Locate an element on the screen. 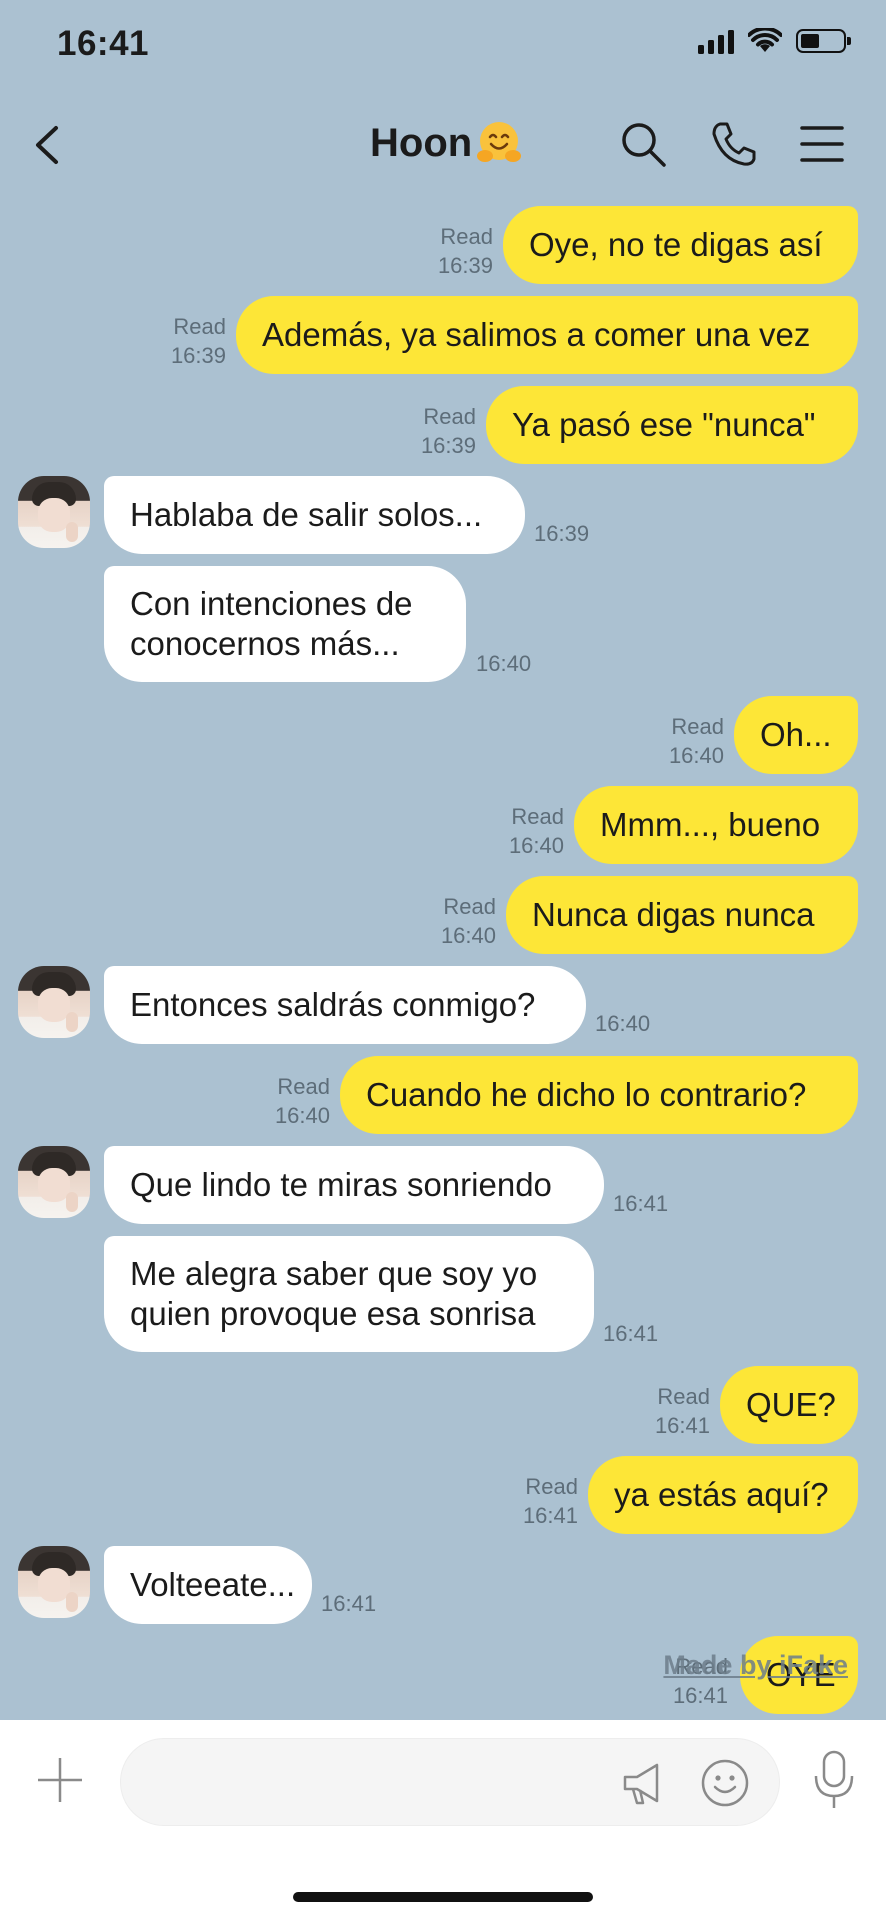  menu-icon is located at coordinates (822, 144).